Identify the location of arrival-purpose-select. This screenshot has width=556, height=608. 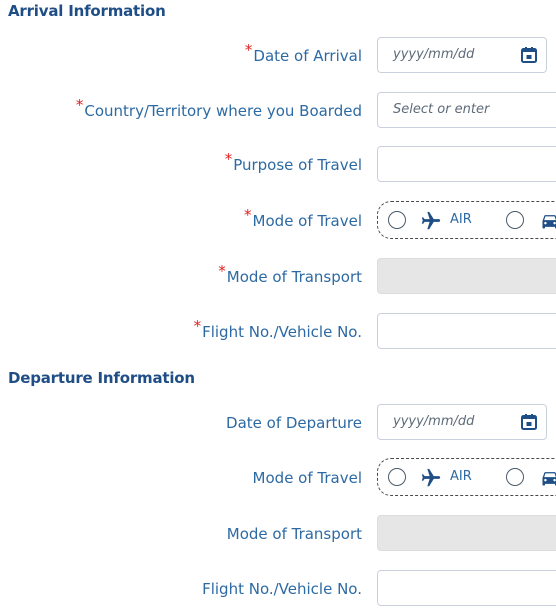
(466, 164).